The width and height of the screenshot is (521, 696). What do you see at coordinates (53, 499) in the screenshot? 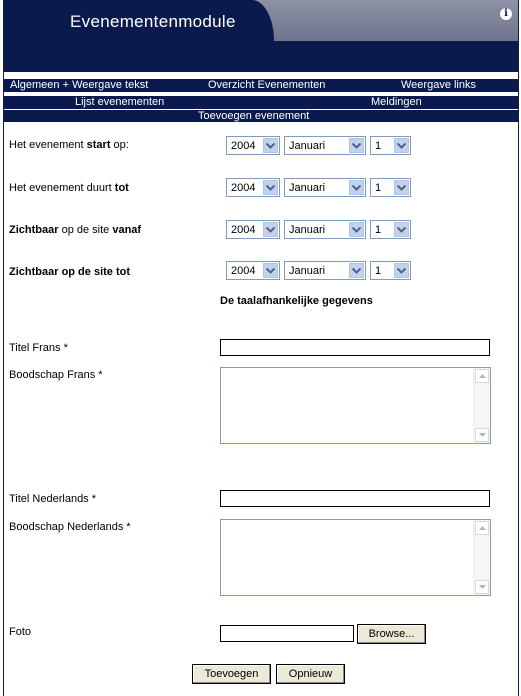
I see `titel-nl-label: Titel Nederlands *` at bounding box center [53, 499].